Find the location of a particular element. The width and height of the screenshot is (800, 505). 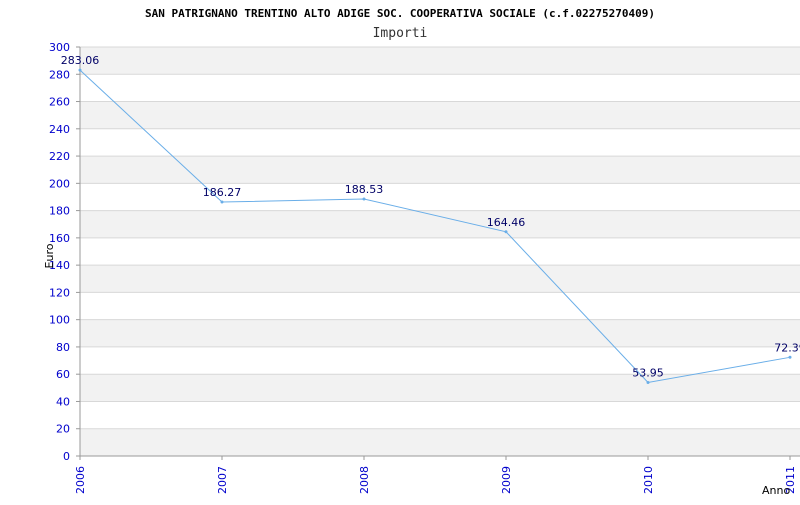

chart-subtitle: Importi is located at coordinates (400, 33).